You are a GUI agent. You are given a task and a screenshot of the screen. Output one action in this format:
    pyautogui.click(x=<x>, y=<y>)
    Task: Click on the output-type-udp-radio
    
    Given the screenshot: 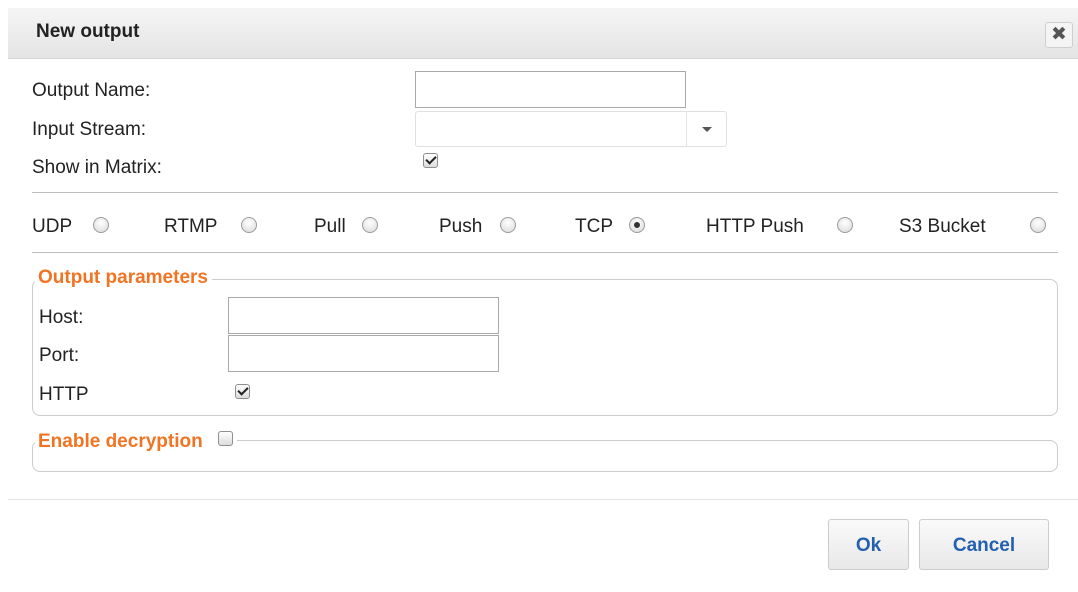 What is the action you would take?
    pyautogui.click(x=101, y=225)
    